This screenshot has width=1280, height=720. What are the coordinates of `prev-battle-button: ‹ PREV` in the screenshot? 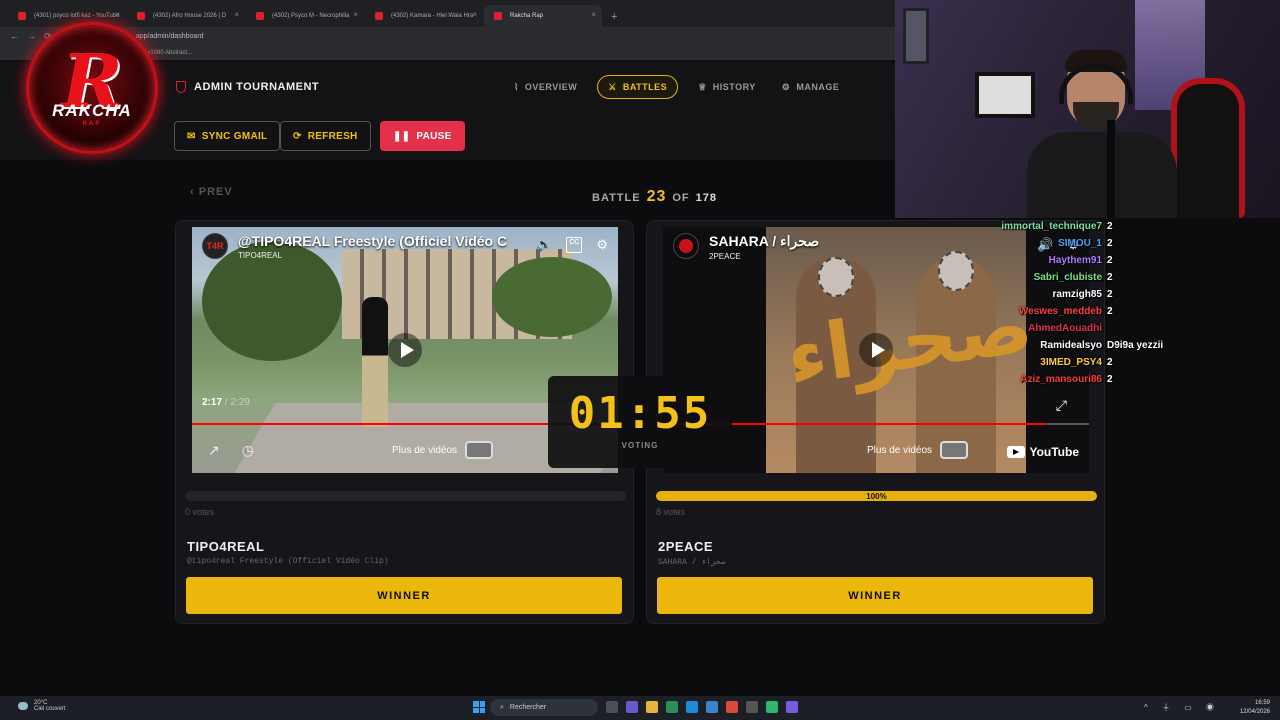 It's located at (211, 192).